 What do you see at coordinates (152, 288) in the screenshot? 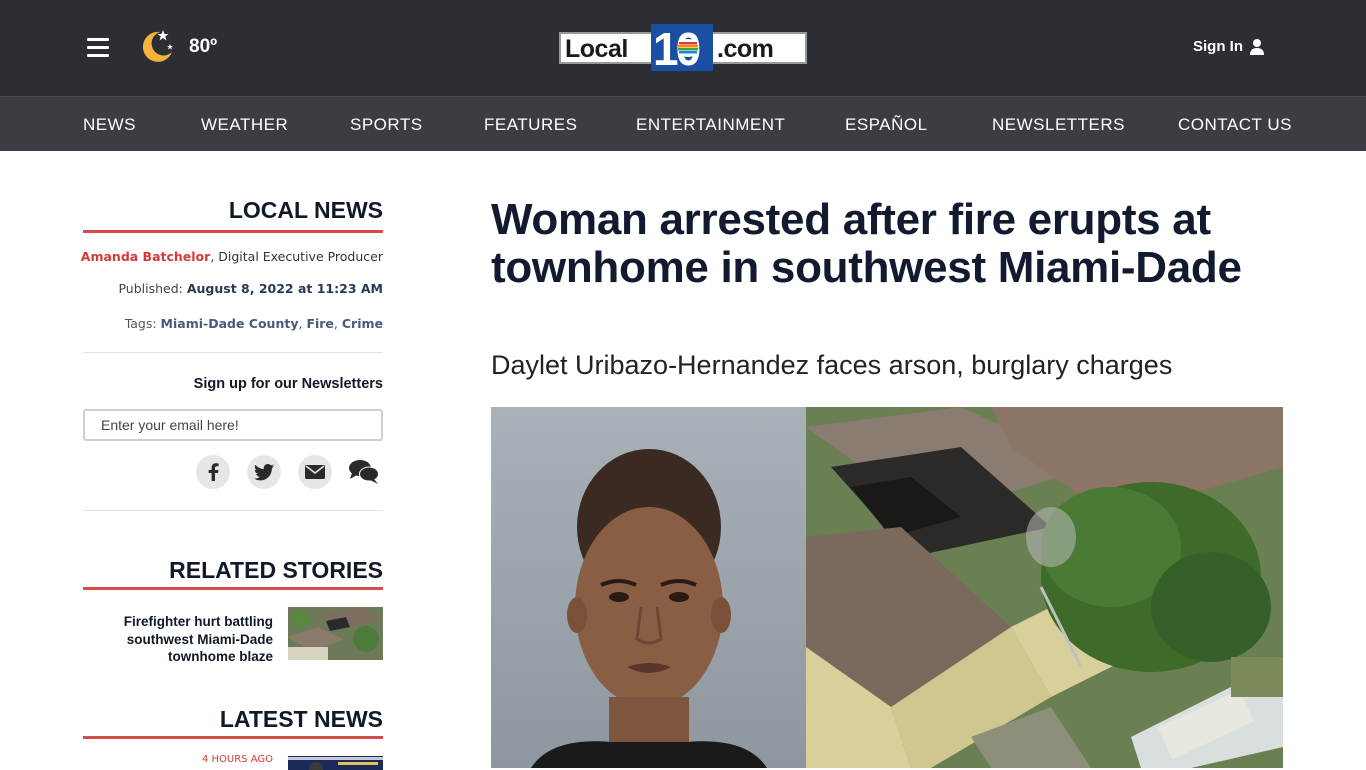
I see `published-label: Published:` at bounding box center [152, 288].